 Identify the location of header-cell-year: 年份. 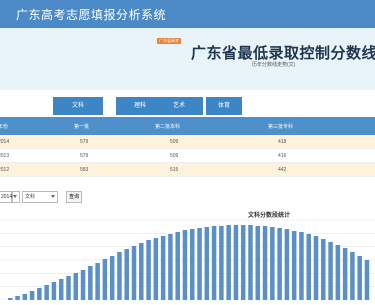
(4, 126).